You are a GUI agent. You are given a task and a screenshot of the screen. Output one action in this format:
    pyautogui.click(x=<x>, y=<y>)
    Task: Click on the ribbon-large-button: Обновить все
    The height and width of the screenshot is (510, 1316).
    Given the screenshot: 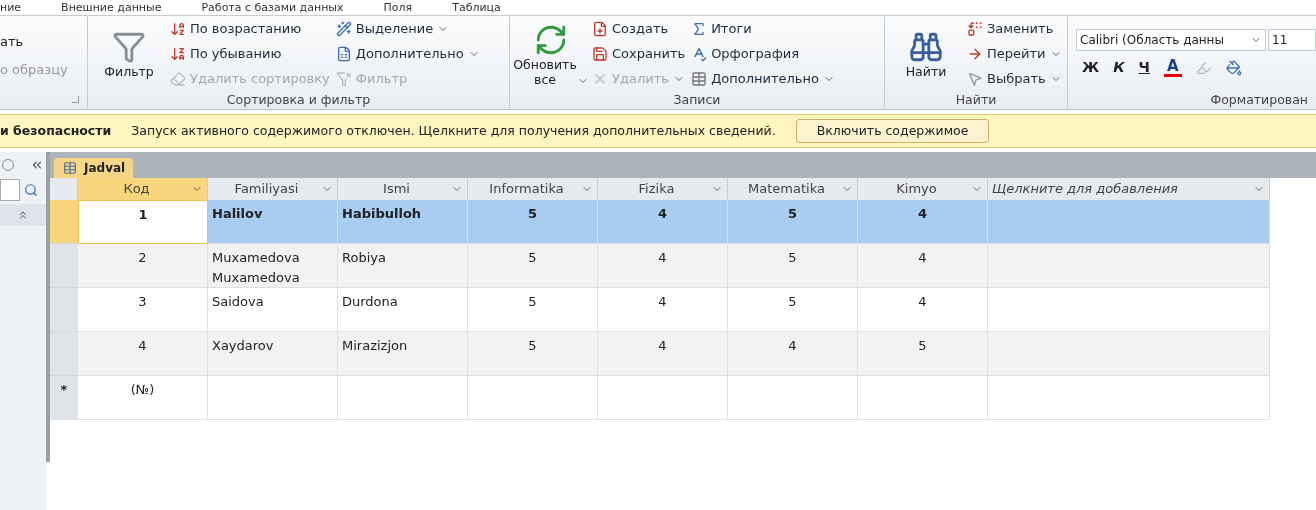 What is the action you would take?
    pyautogui.click(x=551, y=53)
    